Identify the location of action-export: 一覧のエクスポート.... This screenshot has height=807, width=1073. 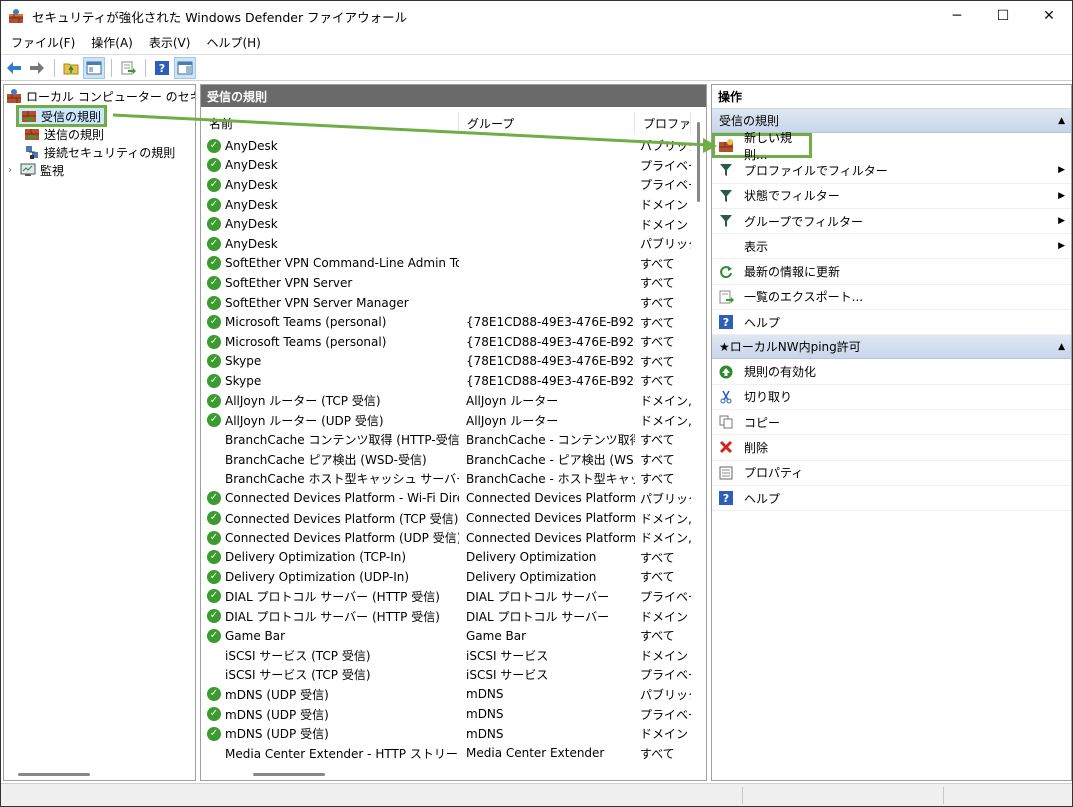
(891, 298).